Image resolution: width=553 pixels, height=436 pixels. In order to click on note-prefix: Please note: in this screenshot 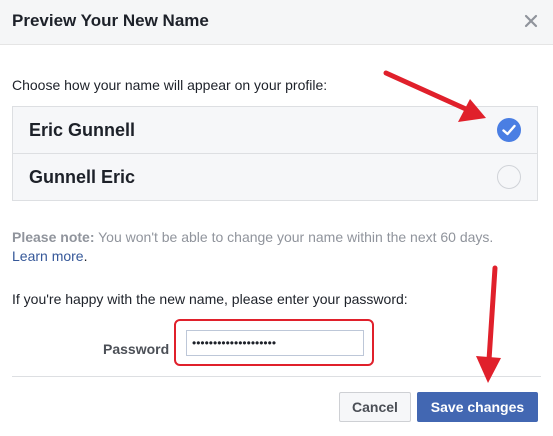, I will do `click(53, 237)`.